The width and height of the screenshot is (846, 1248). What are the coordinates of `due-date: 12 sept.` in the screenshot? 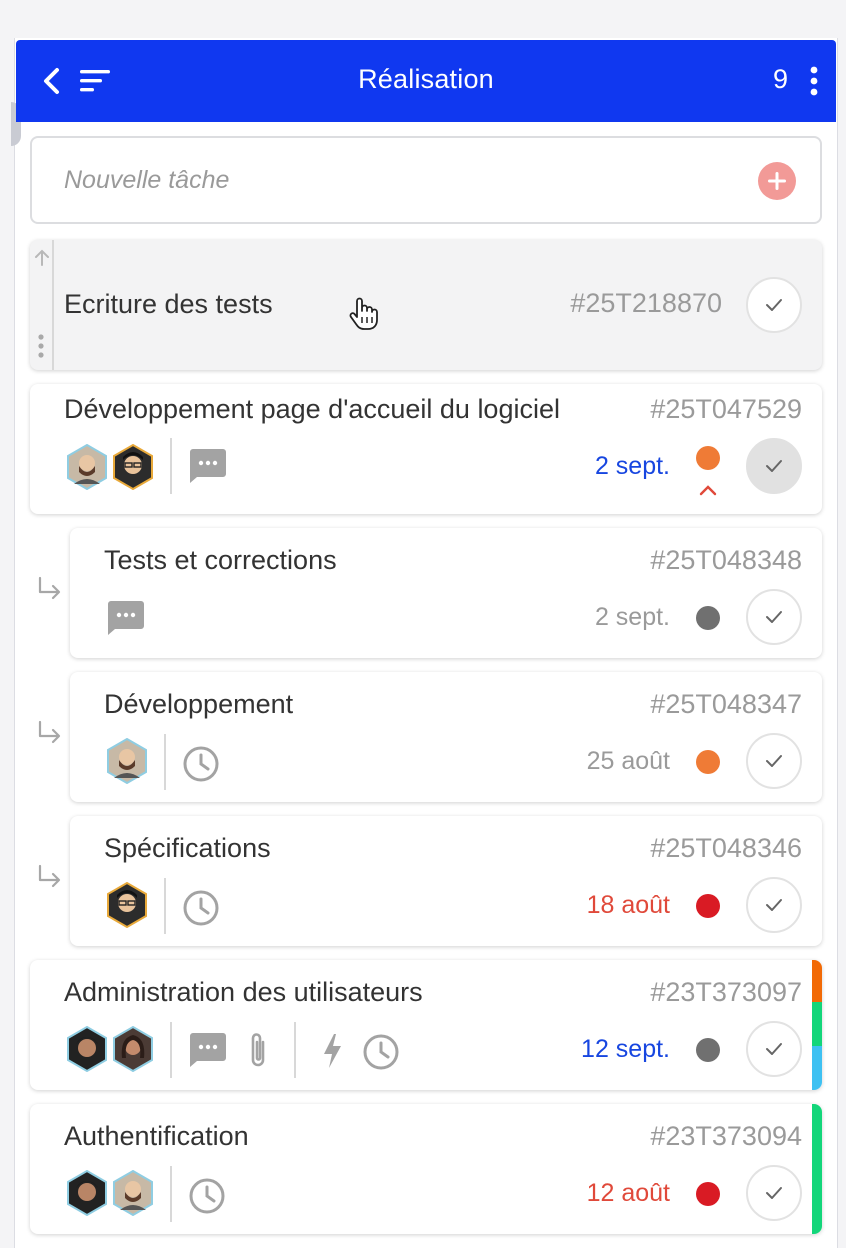 It's located at (625, 1049).